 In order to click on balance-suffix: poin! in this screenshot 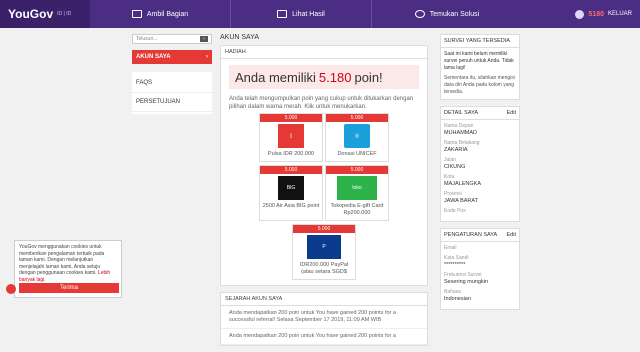, I will do `click(368, 77)`.